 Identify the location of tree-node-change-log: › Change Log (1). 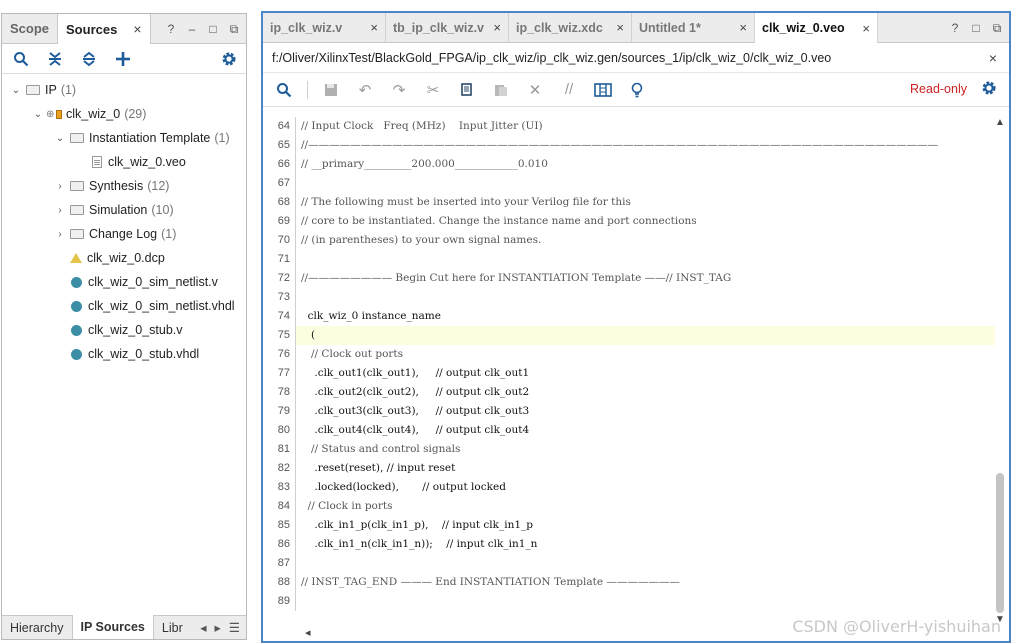
(124, 234).